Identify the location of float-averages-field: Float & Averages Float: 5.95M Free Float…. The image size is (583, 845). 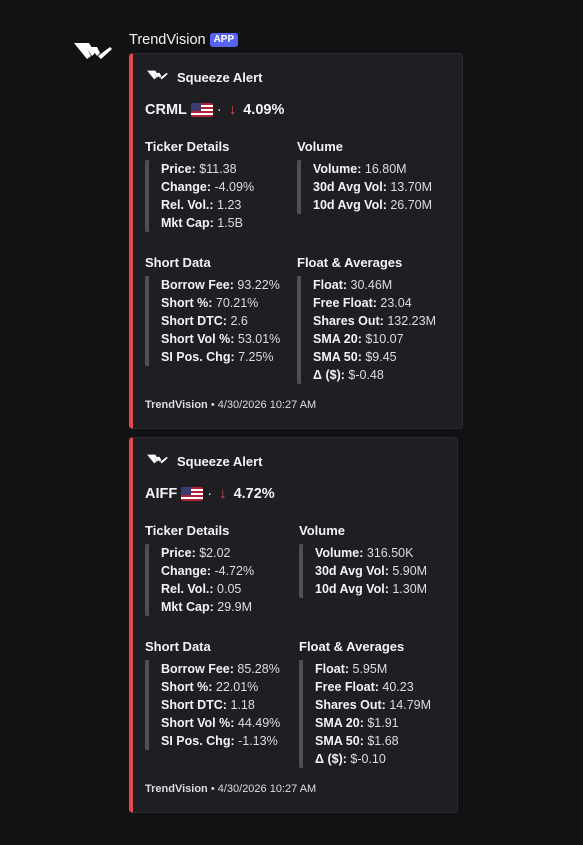
(365, 703).